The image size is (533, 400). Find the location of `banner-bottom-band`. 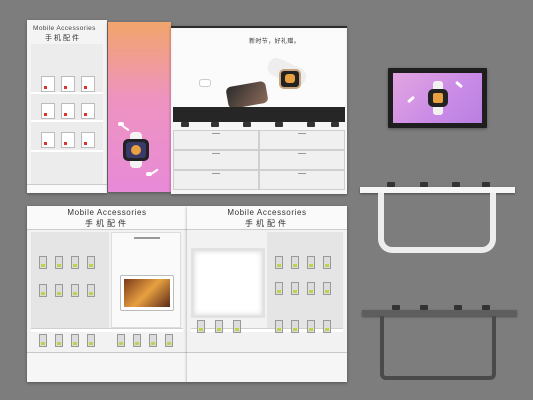

banner-bottom-band is located at coordinates (259, 114).